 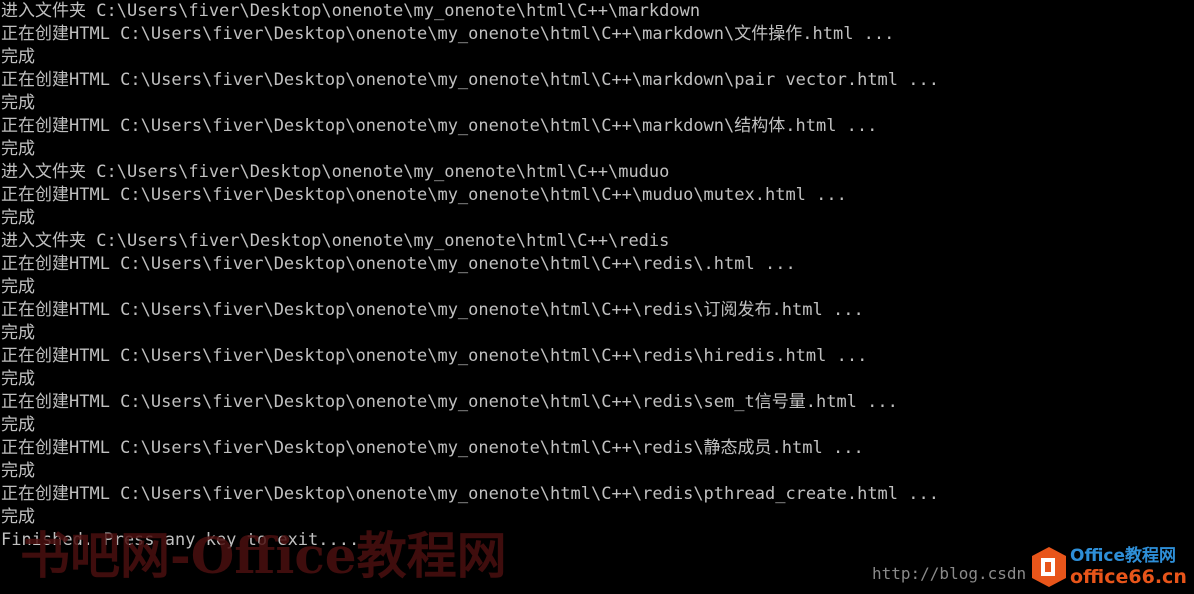 What do you see at coordinates (263, 555) in the screenshot?
I see `site-watermark: 书吧网-Office教程网` at bounding box center [263, 555].